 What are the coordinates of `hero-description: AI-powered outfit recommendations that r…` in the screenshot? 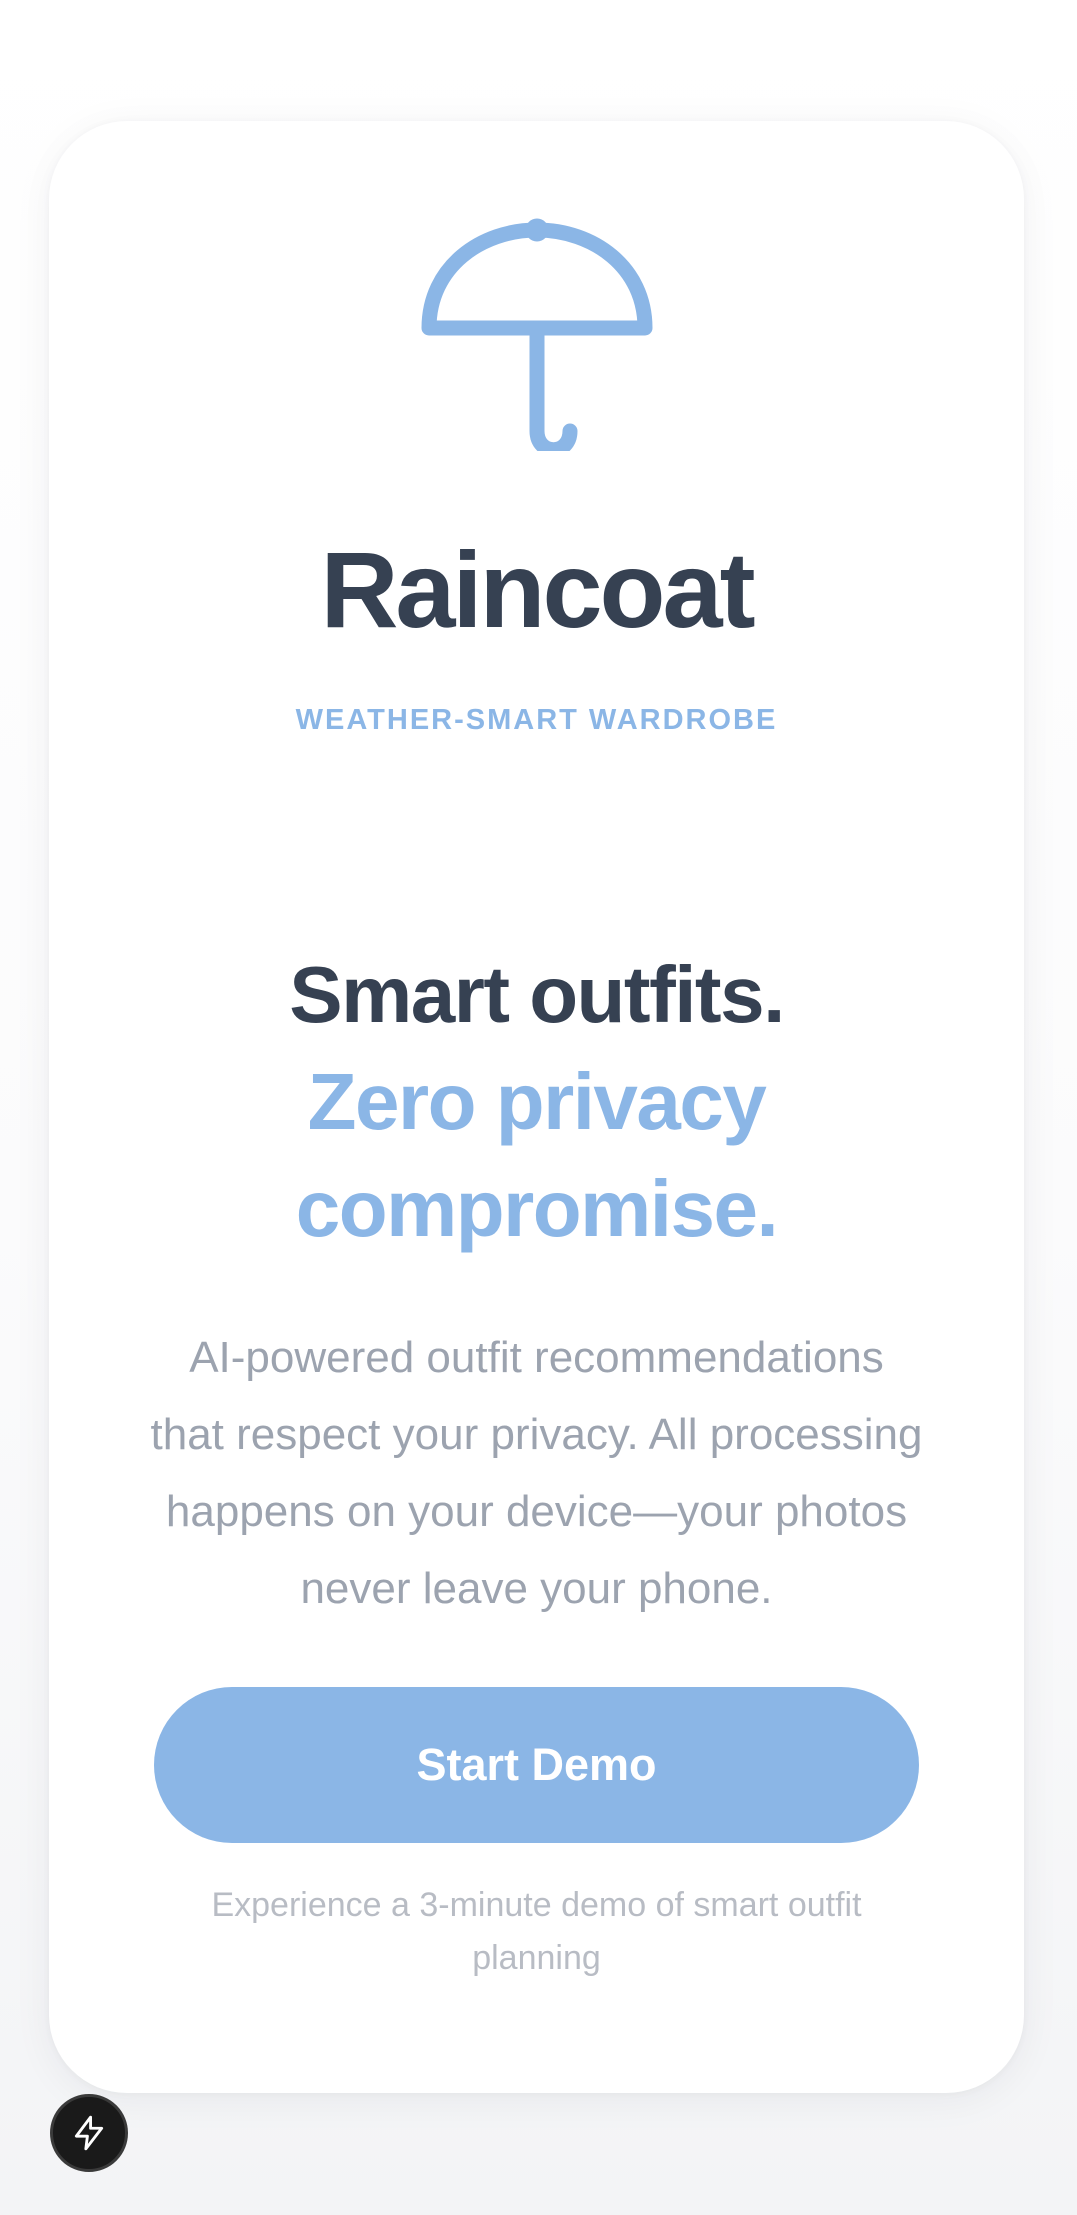 It's located at (536, 1473).